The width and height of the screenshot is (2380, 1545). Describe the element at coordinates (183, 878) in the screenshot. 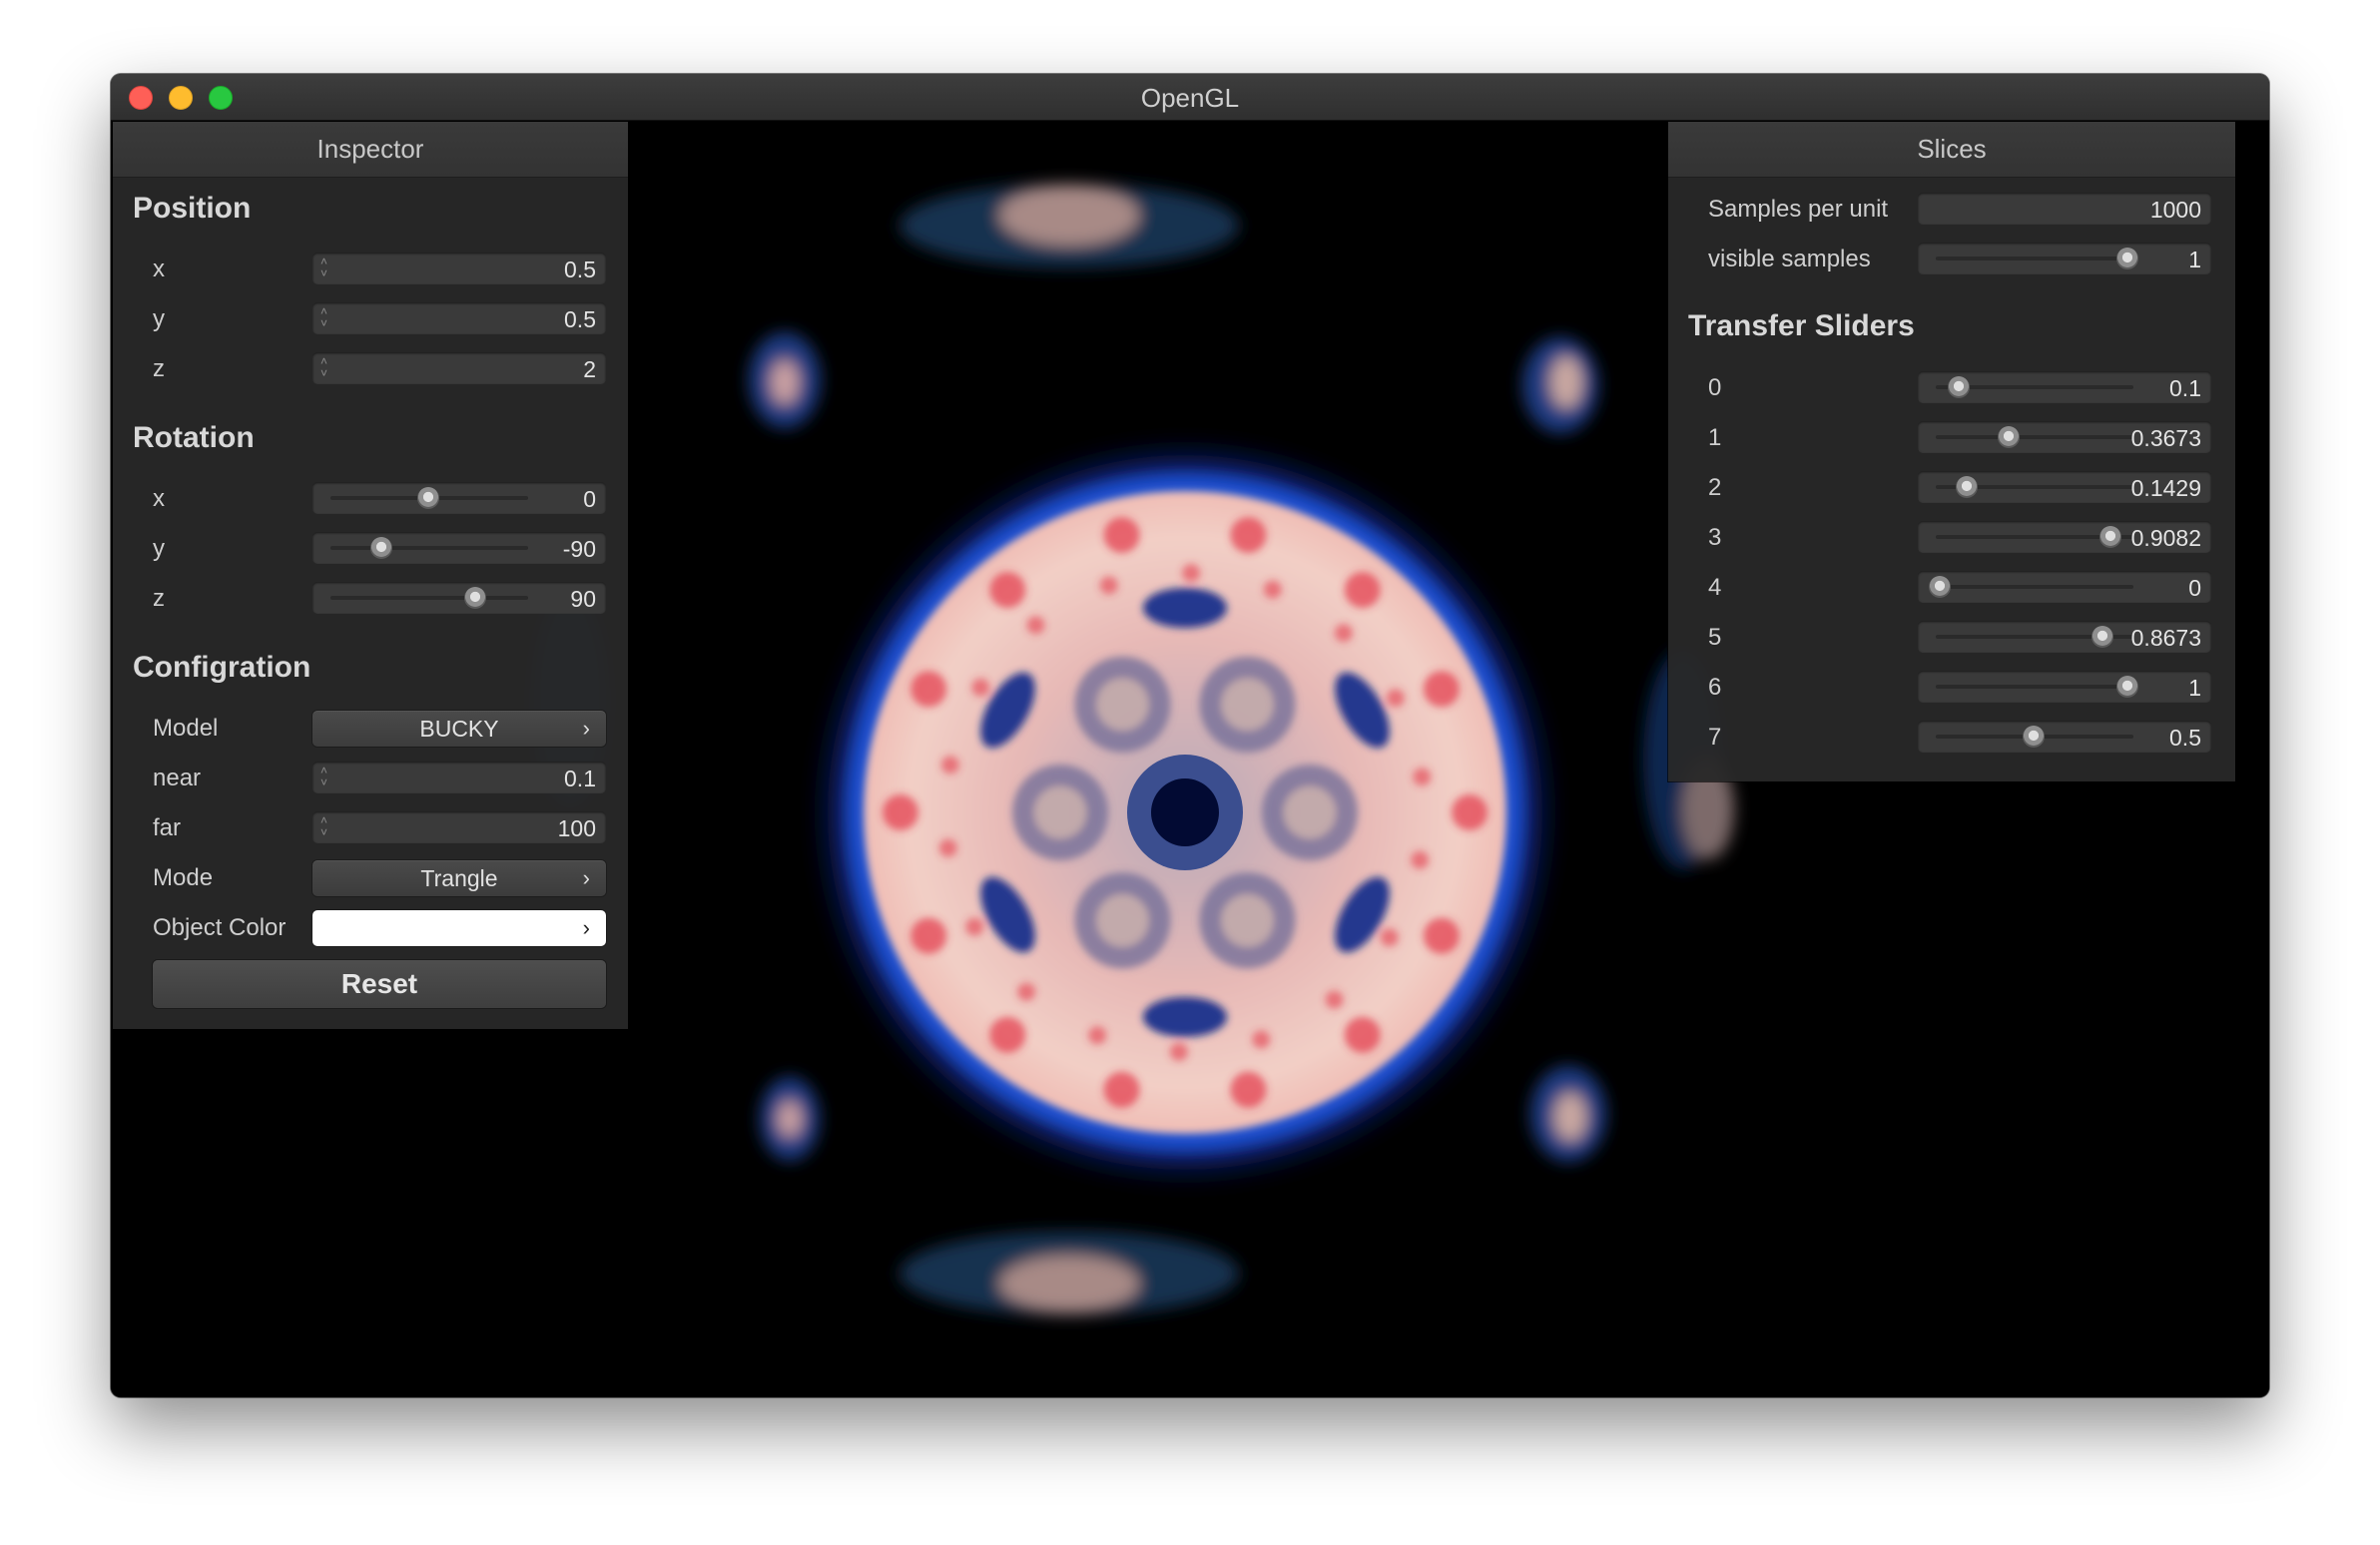

I see `mode-label: Mode` at that location.